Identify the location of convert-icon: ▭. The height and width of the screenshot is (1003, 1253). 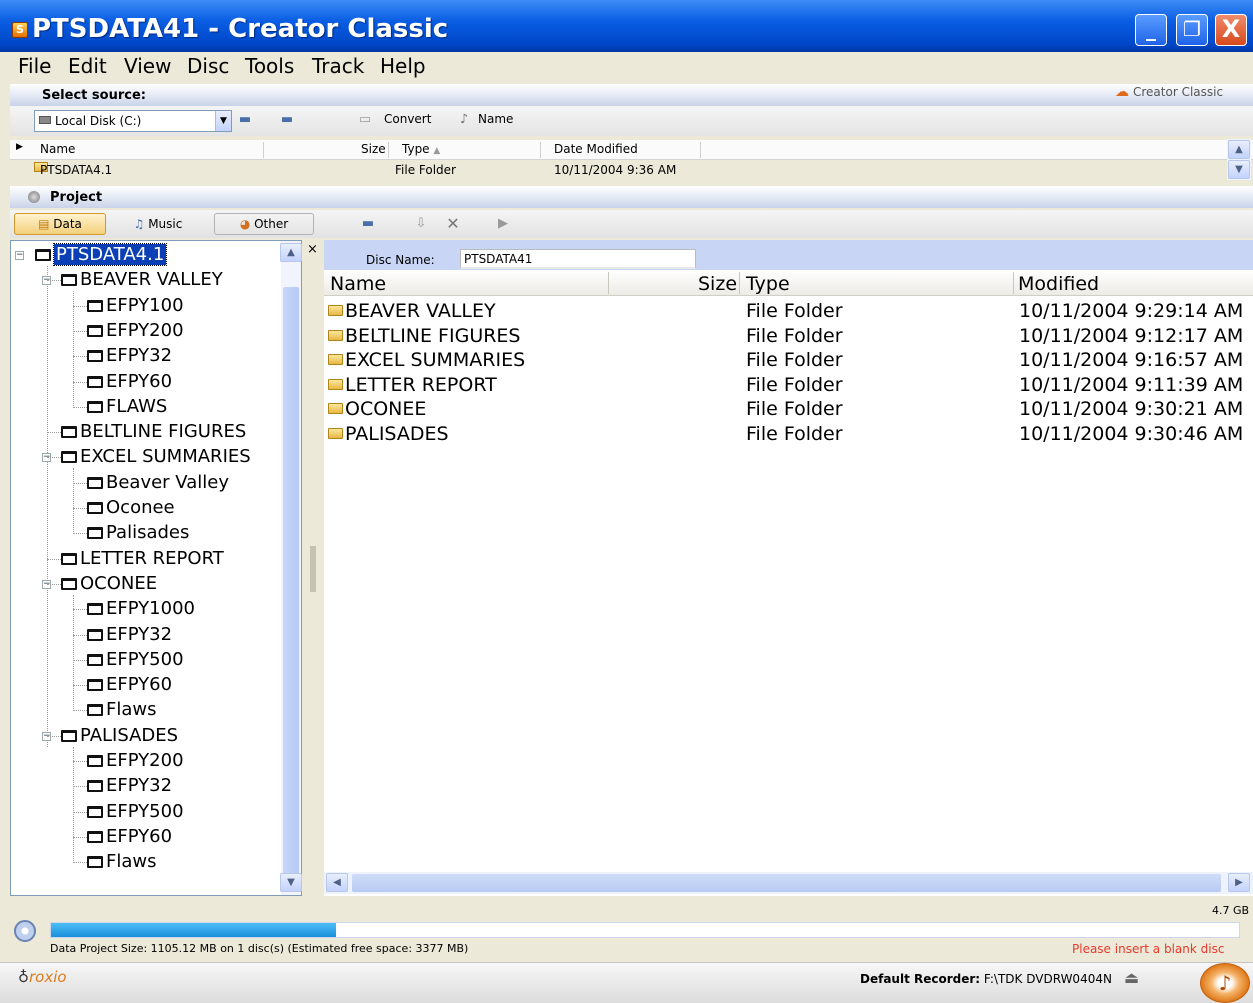
(365, 120).